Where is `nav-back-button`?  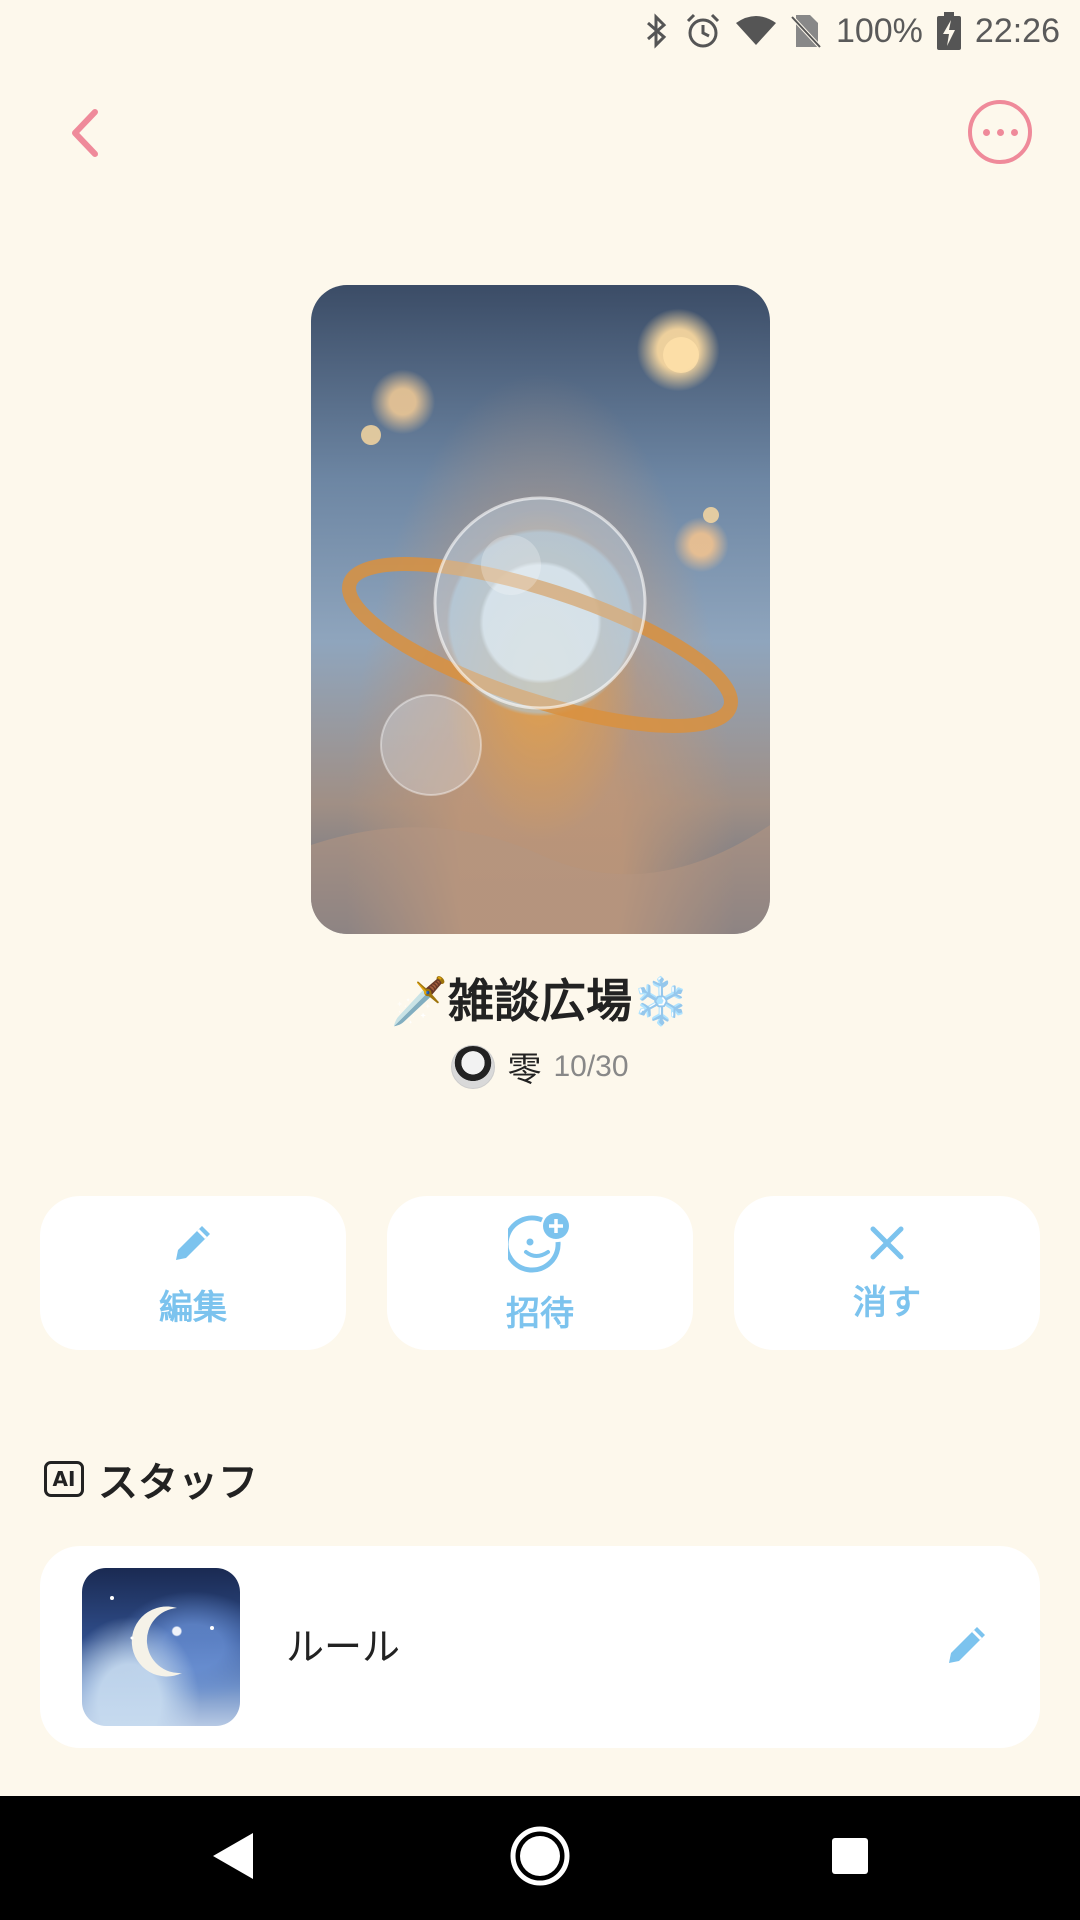
nav-back-button is located at coordinates (232, 1858).